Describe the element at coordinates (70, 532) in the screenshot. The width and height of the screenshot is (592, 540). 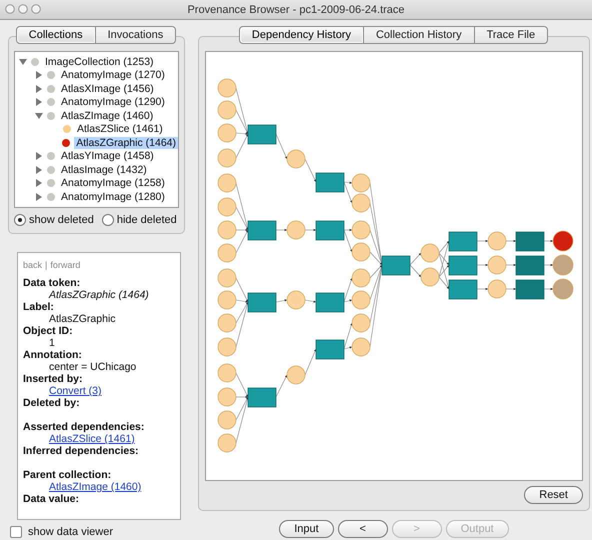
I see `checkbox-label: show data viewer` at that location.